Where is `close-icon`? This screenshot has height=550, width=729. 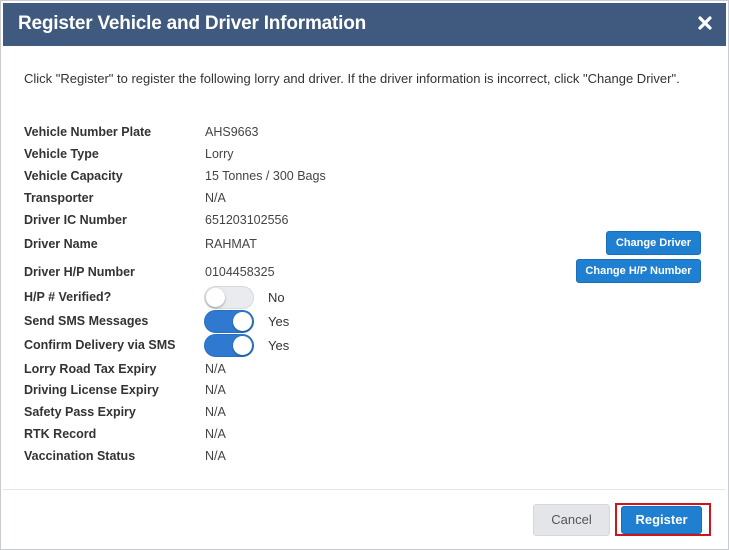
close-icon is located at coordinates (705, 23).